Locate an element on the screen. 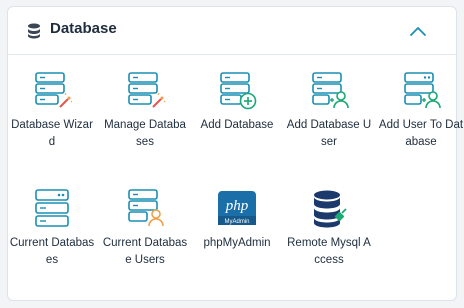 The image size is (464, 308). current-databases-icon is located at coordinates (52, 208).